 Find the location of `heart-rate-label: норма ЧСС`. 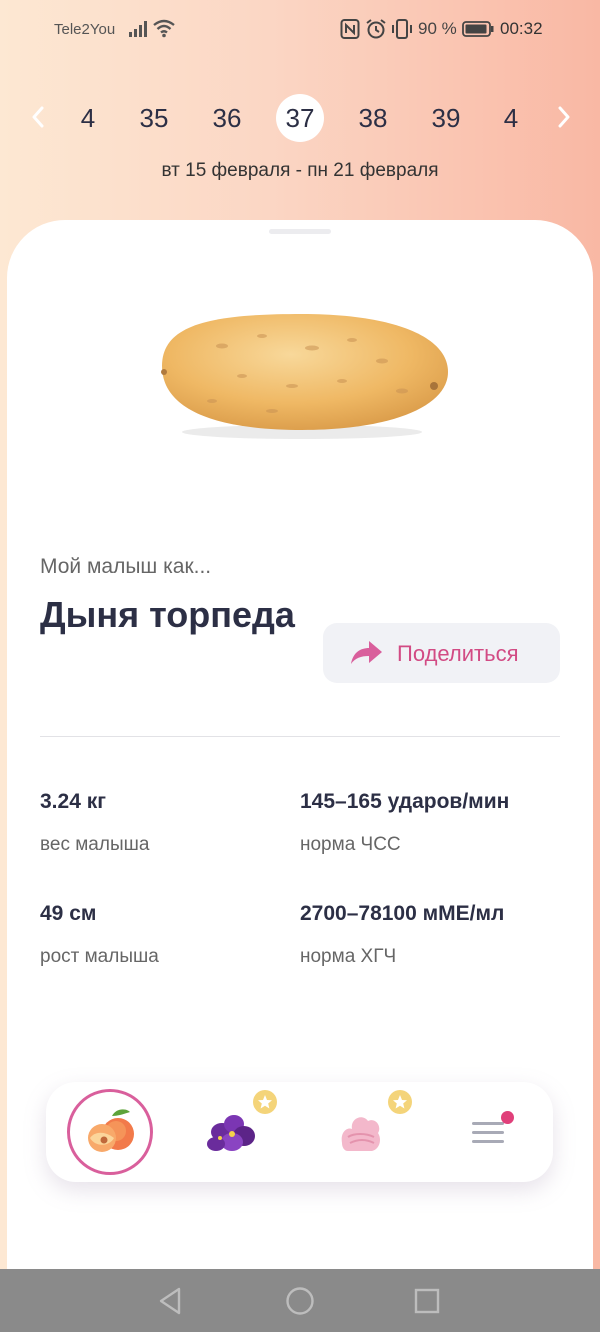

heart-rate-label: норма ЧСС is located at coordinates (350, 844).